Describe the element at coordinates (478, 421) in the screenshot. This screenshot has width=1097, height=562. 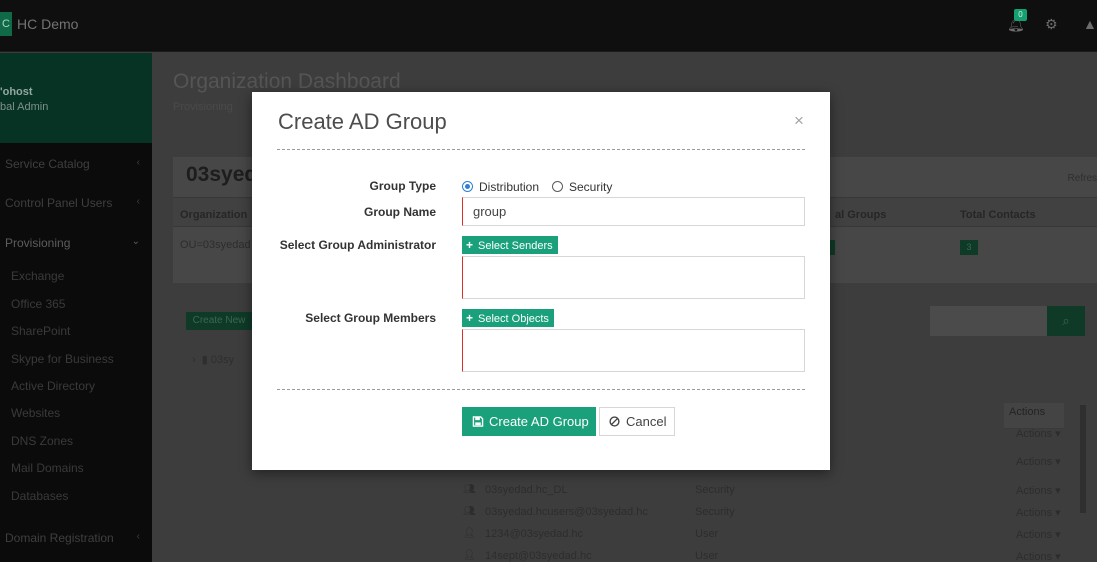
I see `save-icon` at that location.